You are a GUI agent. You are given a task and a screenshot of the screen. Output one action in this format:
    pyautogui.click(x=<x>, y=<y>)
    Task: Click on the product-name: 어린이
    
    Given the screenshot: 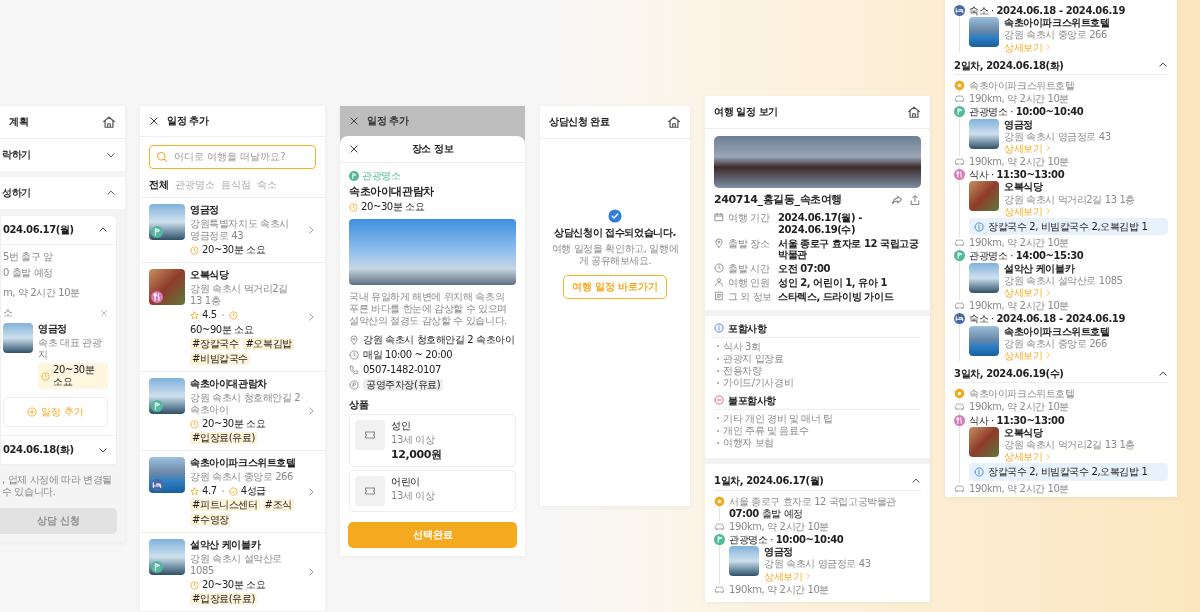 What is the action you would take?
    pyautogui.click(x=406, y=482)
    